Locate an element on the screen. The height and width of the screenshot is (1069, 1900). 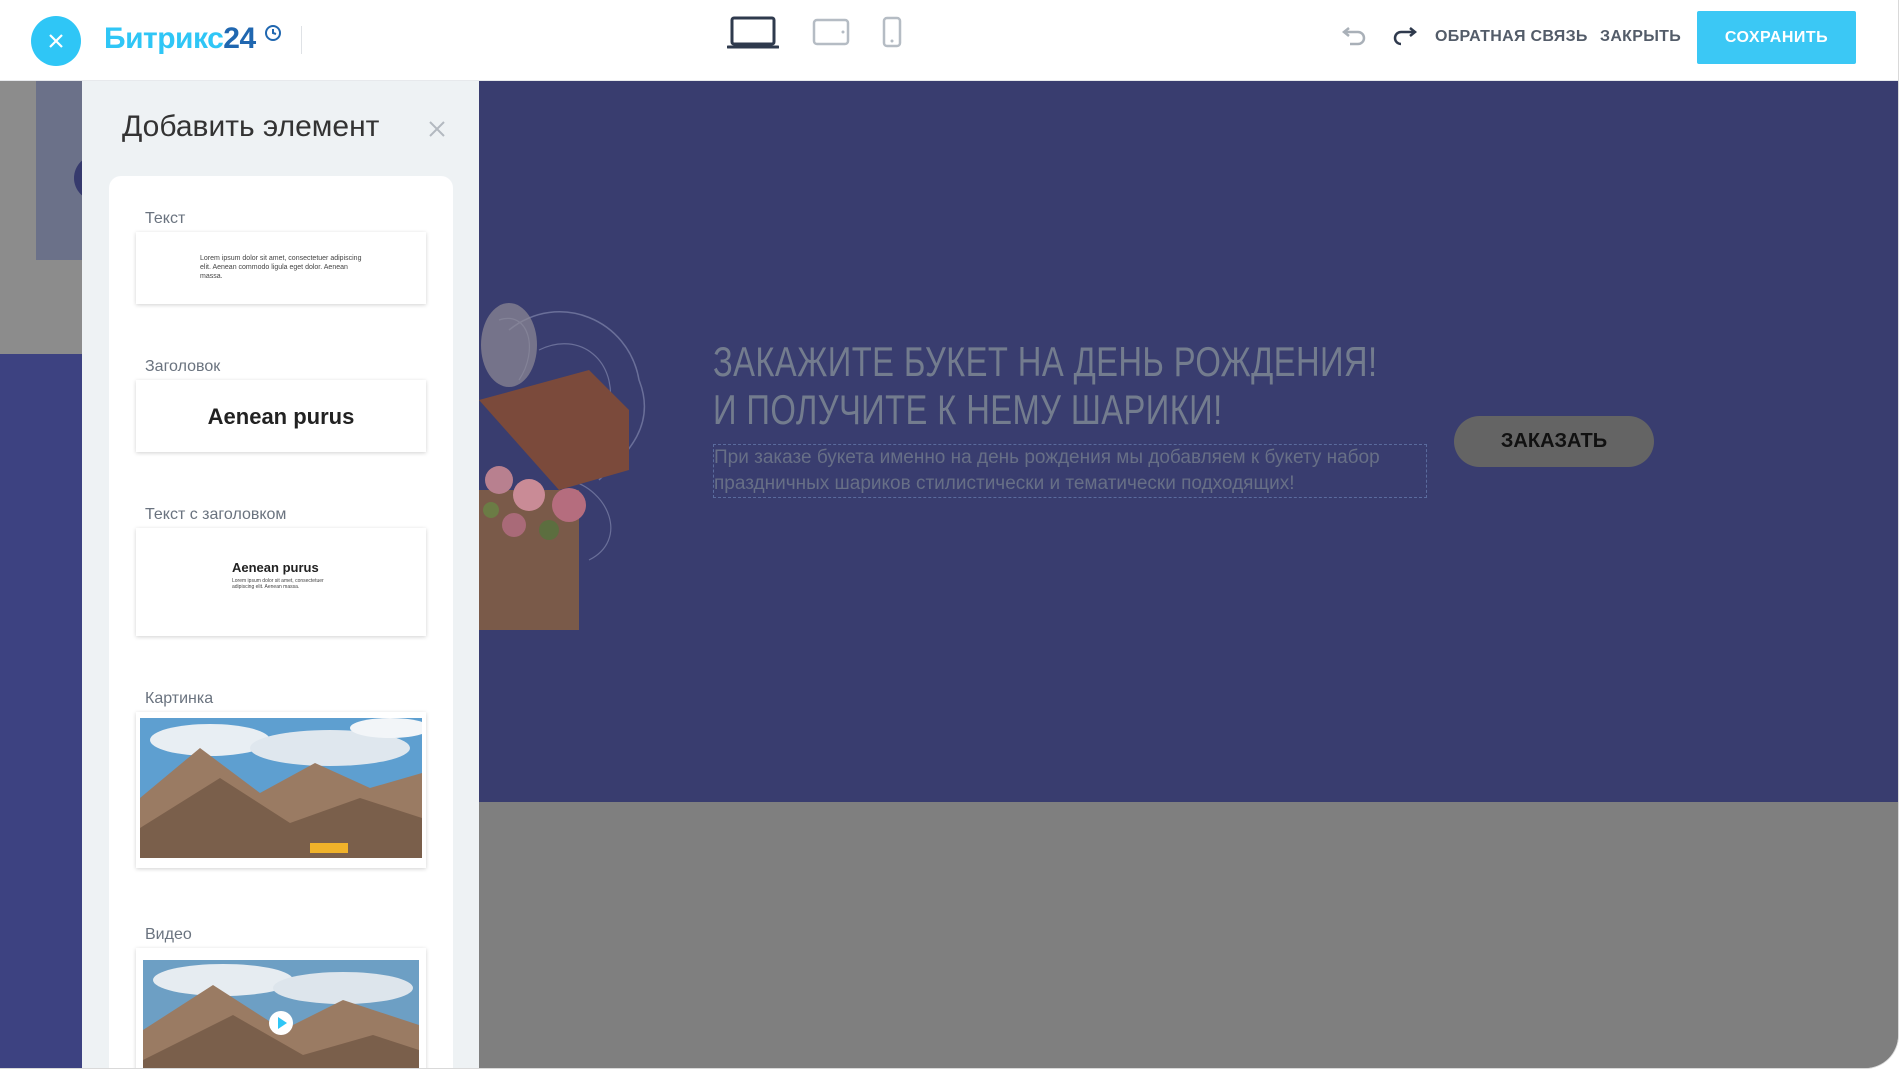
mountain-picture is located at coordinates (281, 788).